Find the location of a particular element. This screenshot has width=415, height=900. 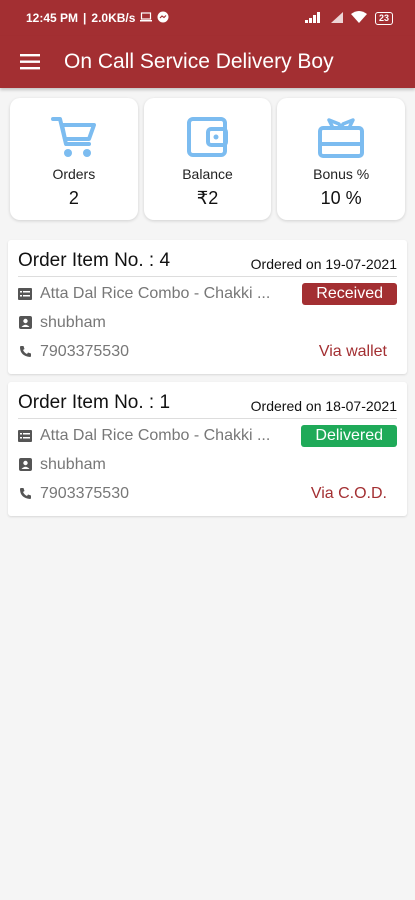

stat-balance-label: Balance is located at coordinates (207, 174).